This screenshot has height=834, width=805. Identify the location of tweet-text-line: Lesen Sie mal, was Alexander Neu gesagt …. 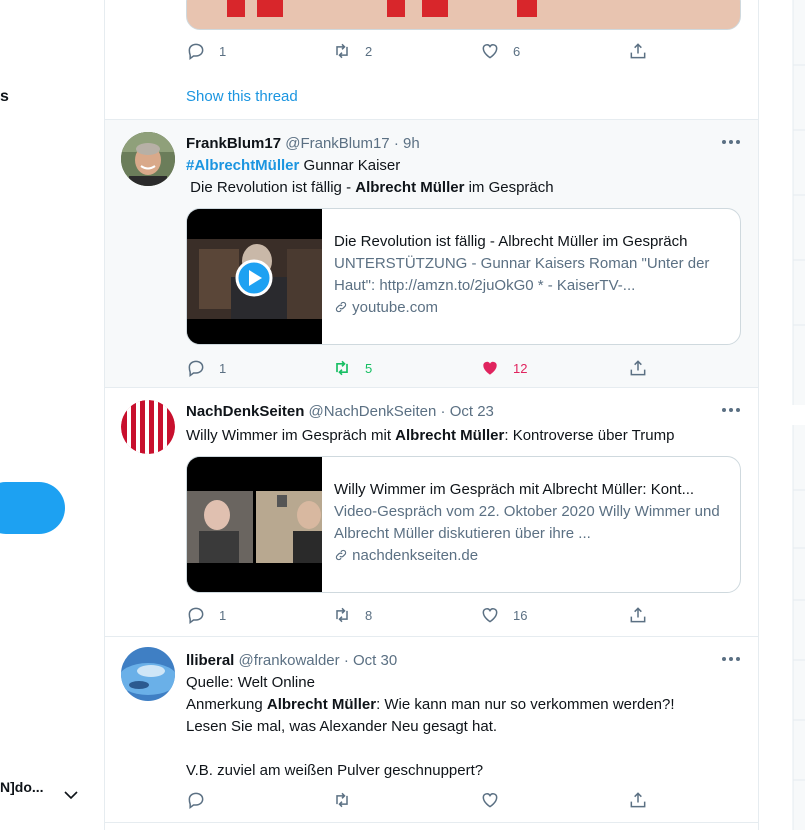
(342, 726).